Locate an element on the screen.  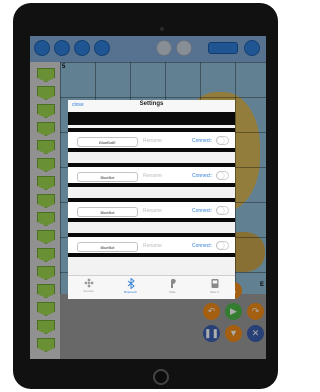
tab-mats-2: Mats 2 is located at coordinates (214, 287).